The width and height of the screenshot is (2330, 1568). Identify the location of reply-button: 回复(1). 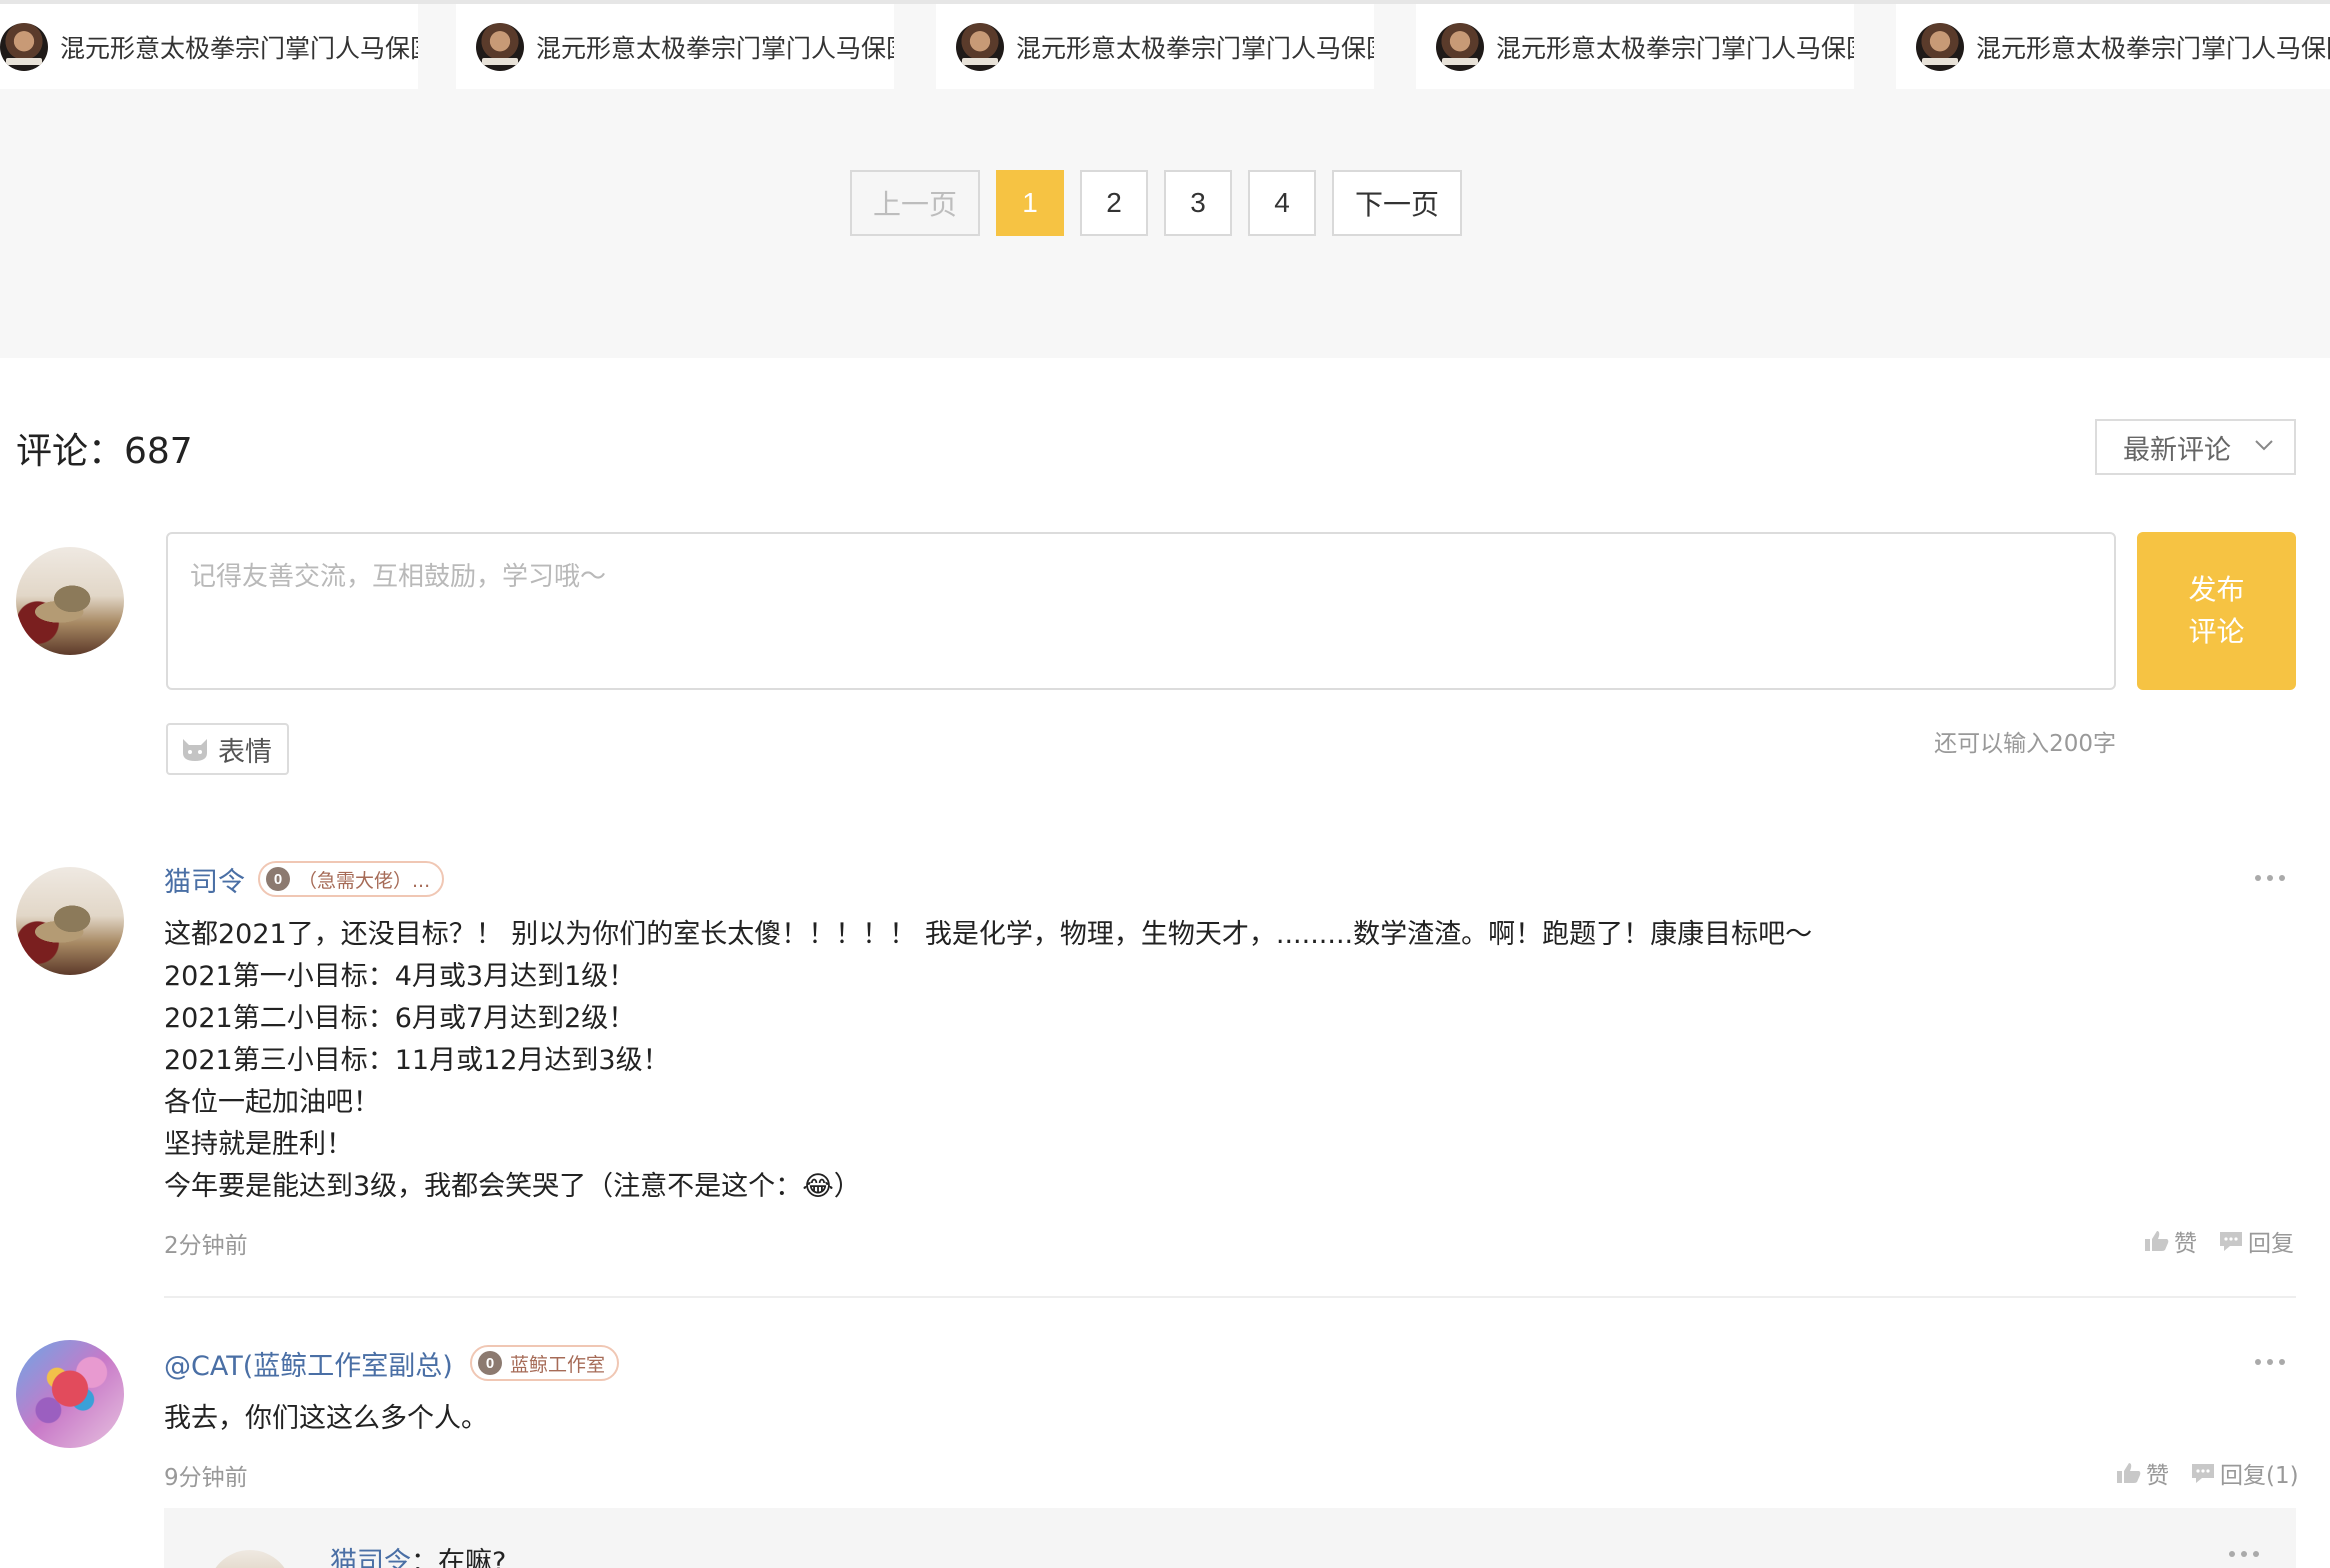
(2244, 1473).